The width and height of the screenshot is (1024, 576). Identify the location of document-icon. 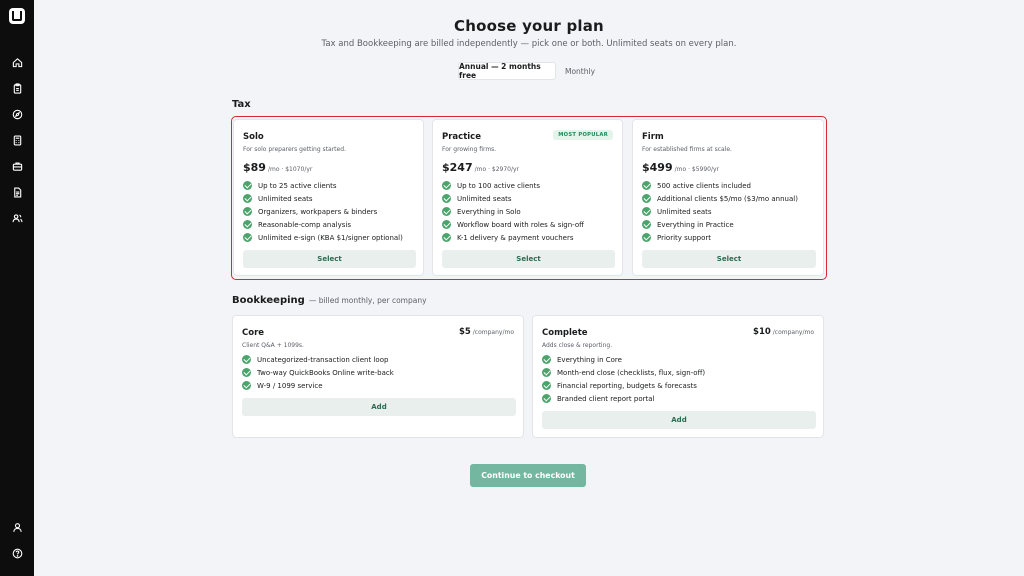
(17, 192).